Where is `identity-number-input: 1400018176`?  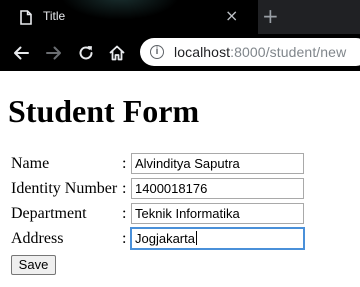 identity-number-input: 1400018176 is located at coordinates (217, 188).